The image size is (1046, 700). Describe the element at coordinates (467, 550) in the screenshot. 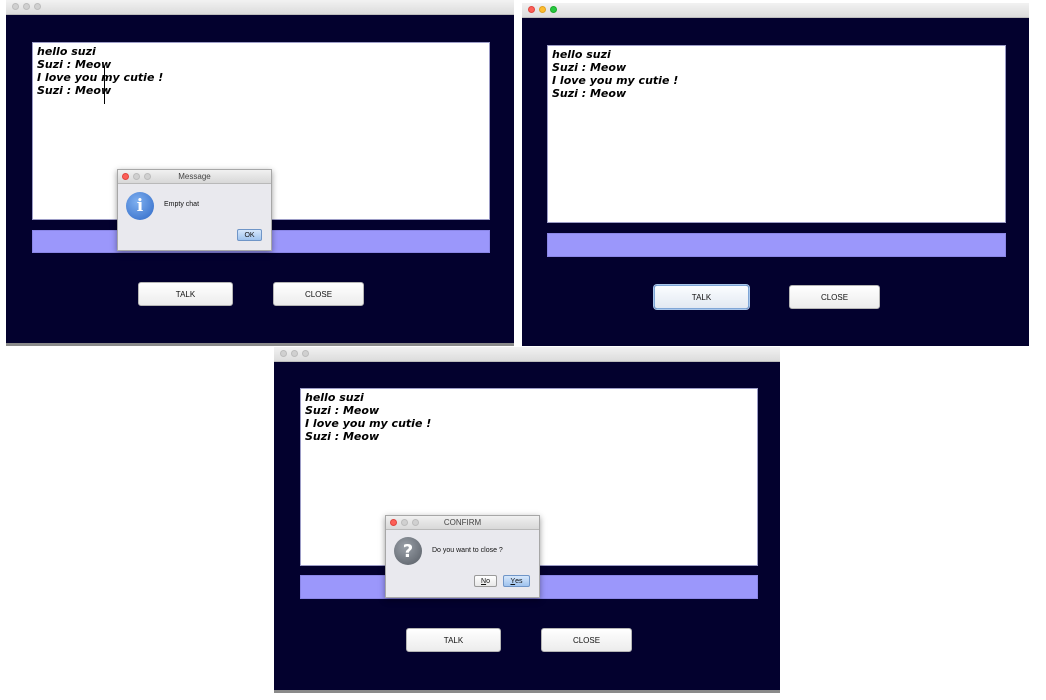

I see `dialog-message: Do you want to close ?` at that location.